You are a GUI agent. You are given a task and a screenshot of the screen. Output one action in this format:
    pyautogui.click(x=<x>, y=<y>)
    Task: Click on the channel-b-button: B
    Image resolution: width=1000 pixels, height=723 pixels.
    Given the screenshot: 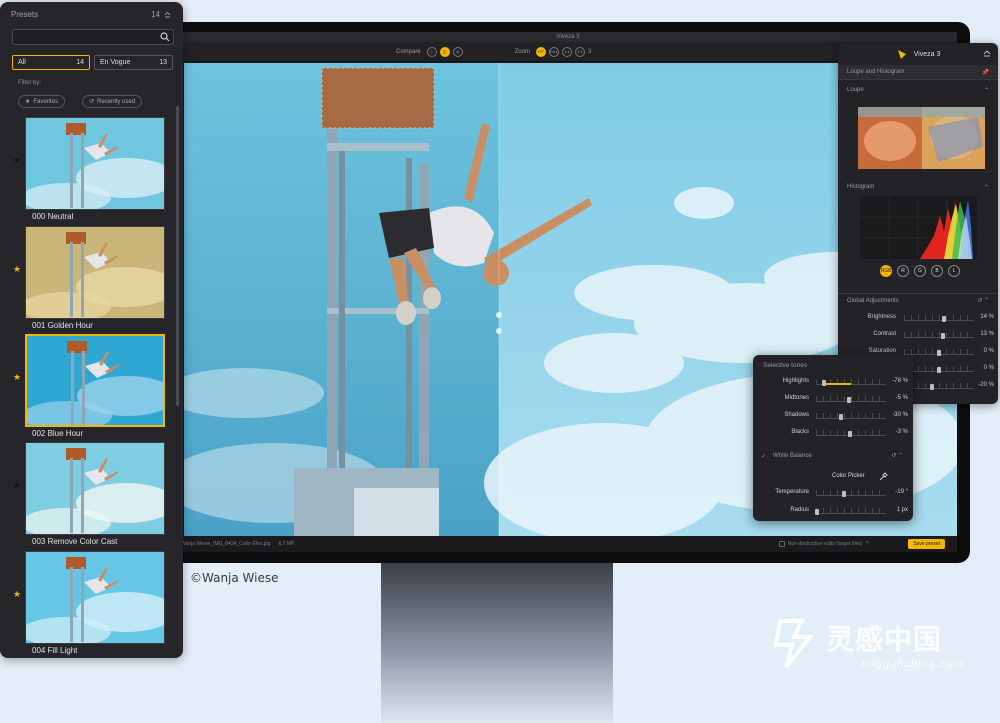 What is the action you would take?
    pyautogui.click(x=937, y=271)
    